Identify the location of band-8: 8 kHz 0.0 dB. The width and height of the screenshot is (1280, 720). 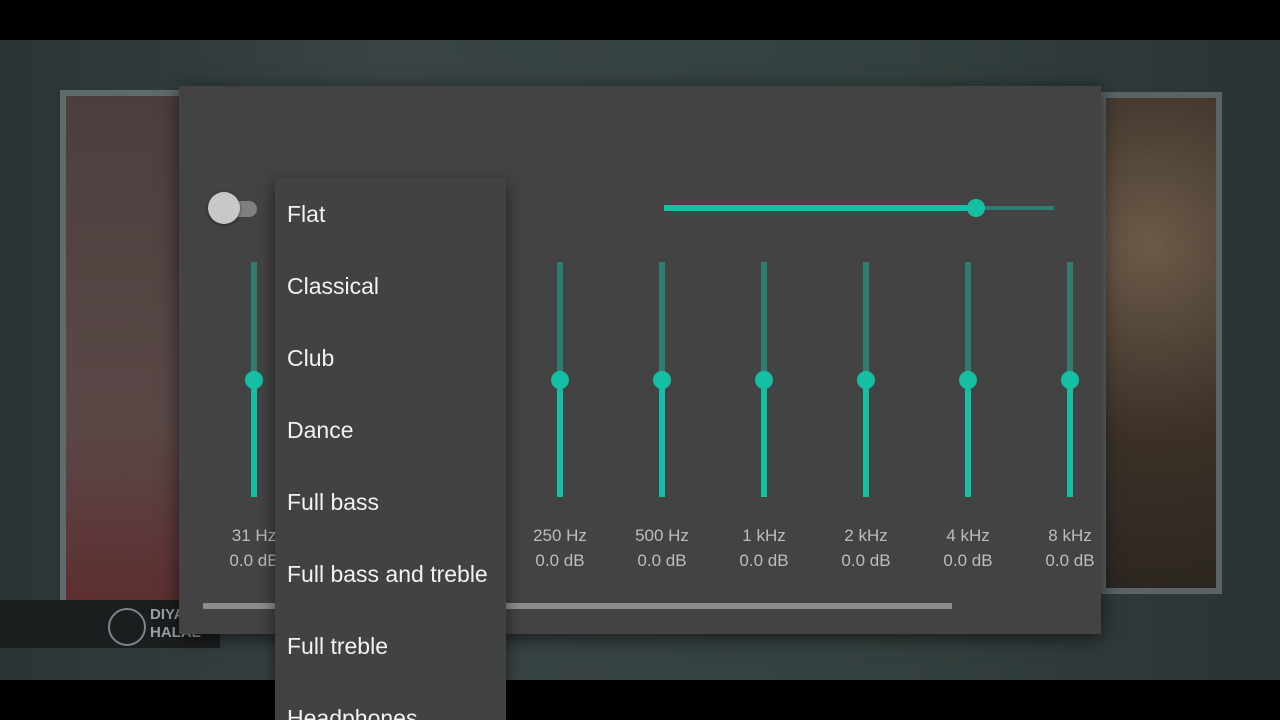
(1060, 417).